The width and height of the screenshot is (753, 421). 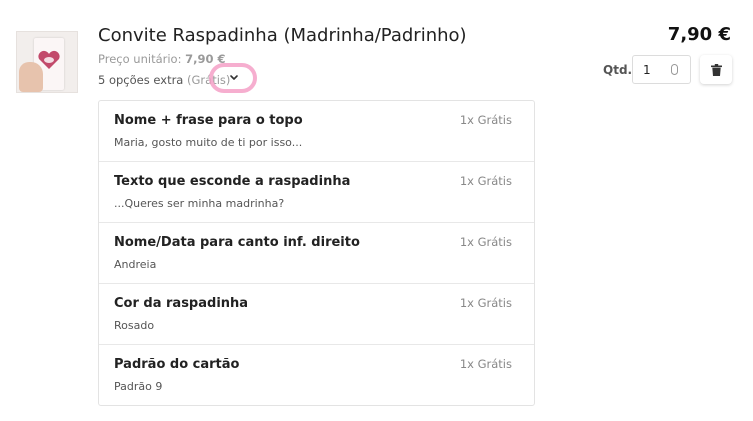 I want to click on chevron-down-icon, so click(x=234, y=77).